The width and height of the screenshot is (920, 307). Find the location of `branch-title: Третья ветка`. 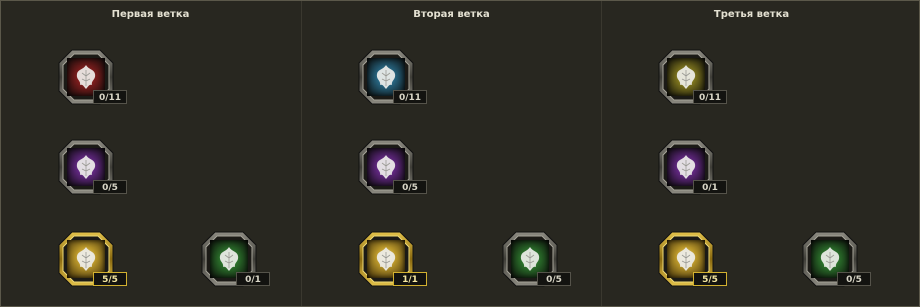

branch-title: Третья ветка is located at coordinates (751, 14).